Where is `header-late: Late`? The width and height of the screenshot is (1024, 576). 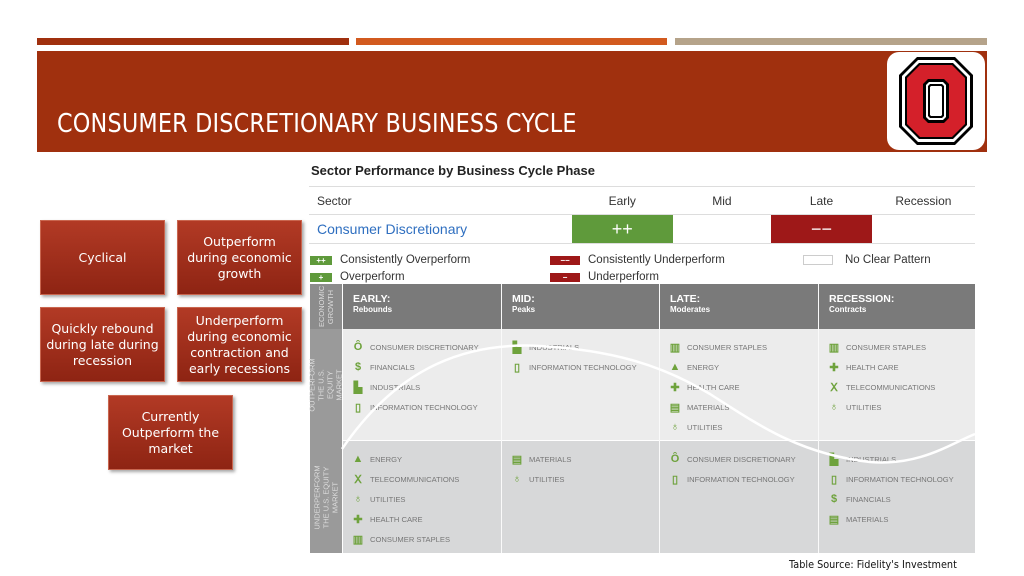
header-late: Late is located at coordinates (821, 200).